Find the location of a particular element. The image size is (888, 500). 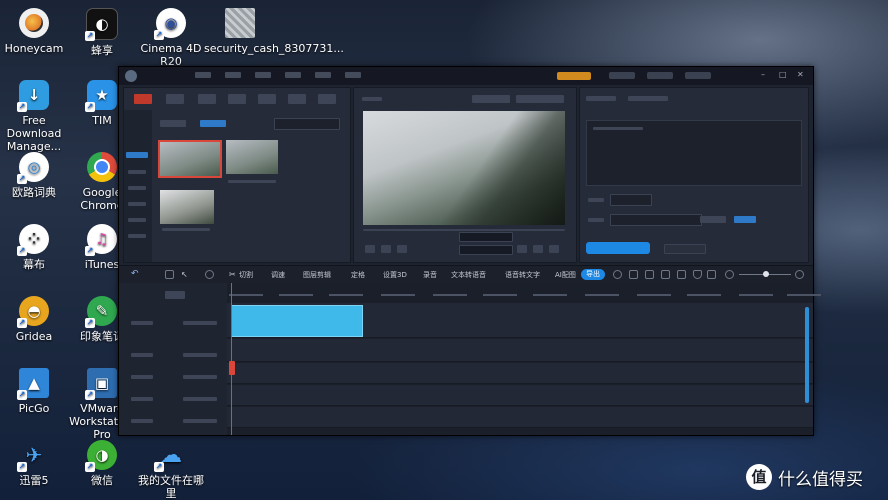

import-button is located at coordinates (173, 123).